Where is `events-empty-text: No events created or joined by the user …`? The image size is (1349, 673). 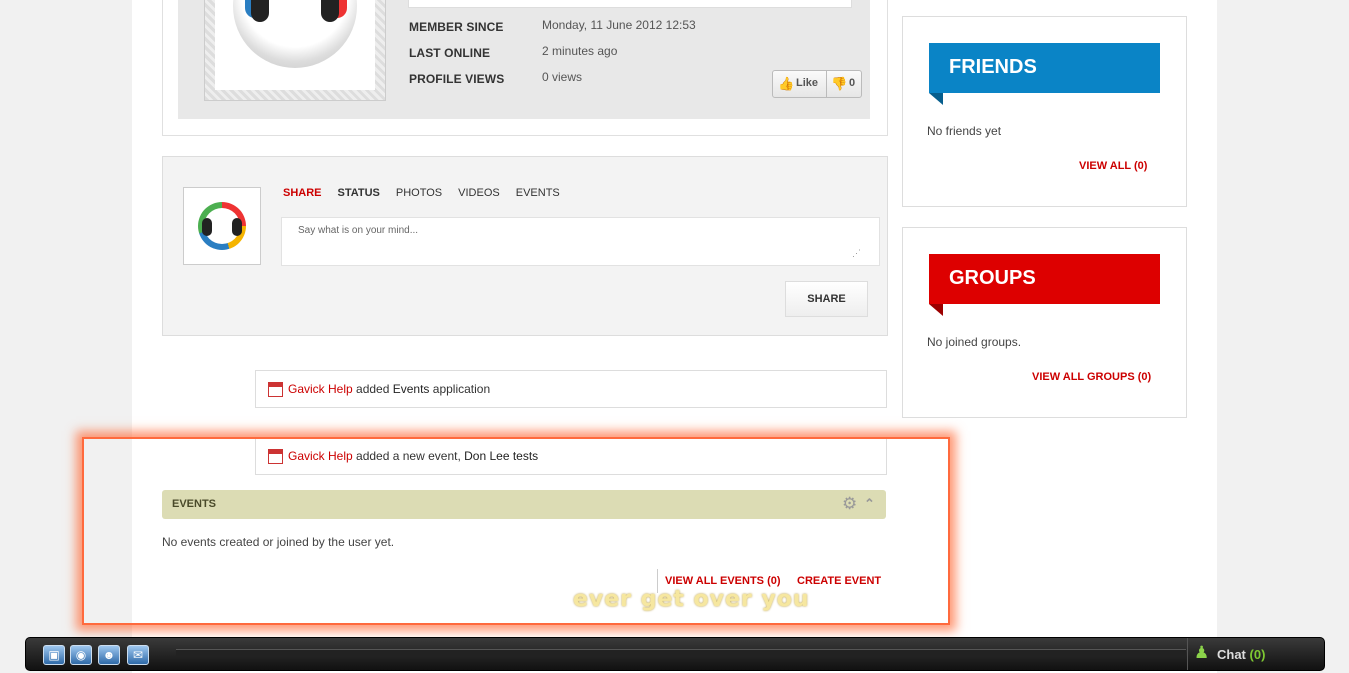 events-empty-text: No events created or joined by the user … is located at coordinates (278, 542).